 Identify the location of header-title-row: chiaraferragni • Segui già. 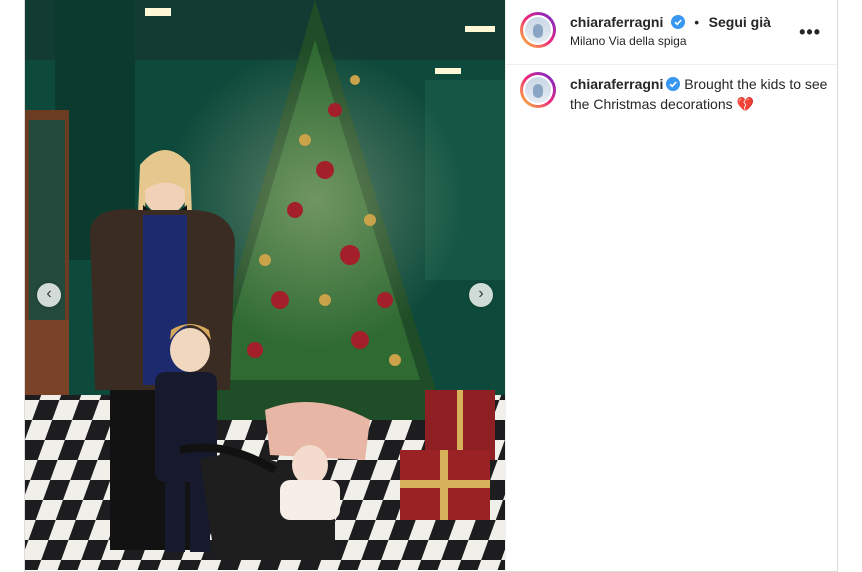
(670, 24).